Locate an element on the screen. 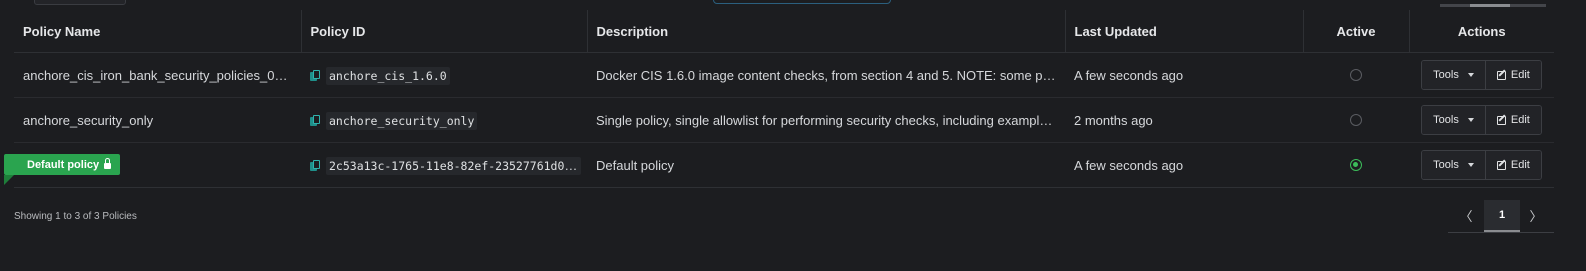 This screenshot has height=271, width=1586. next-page-button: 〉 is located at coordinates (1536, 215).